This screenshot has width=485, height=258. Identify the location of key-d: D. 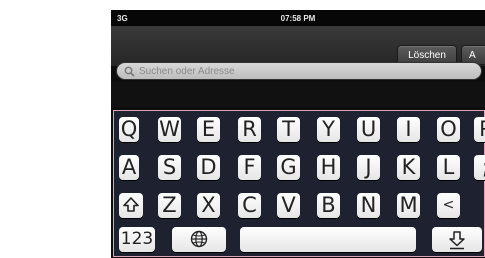
(208, 167).